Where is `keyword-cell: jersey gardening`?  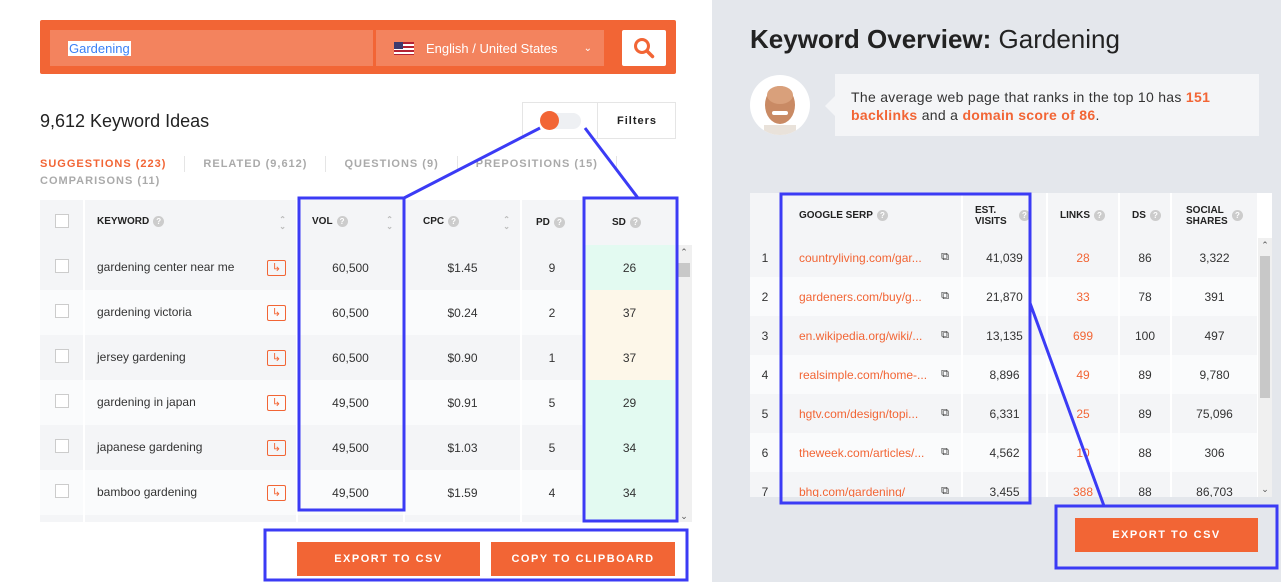
keyword-cell: jersey gardening is located at coordinates (141, 357).